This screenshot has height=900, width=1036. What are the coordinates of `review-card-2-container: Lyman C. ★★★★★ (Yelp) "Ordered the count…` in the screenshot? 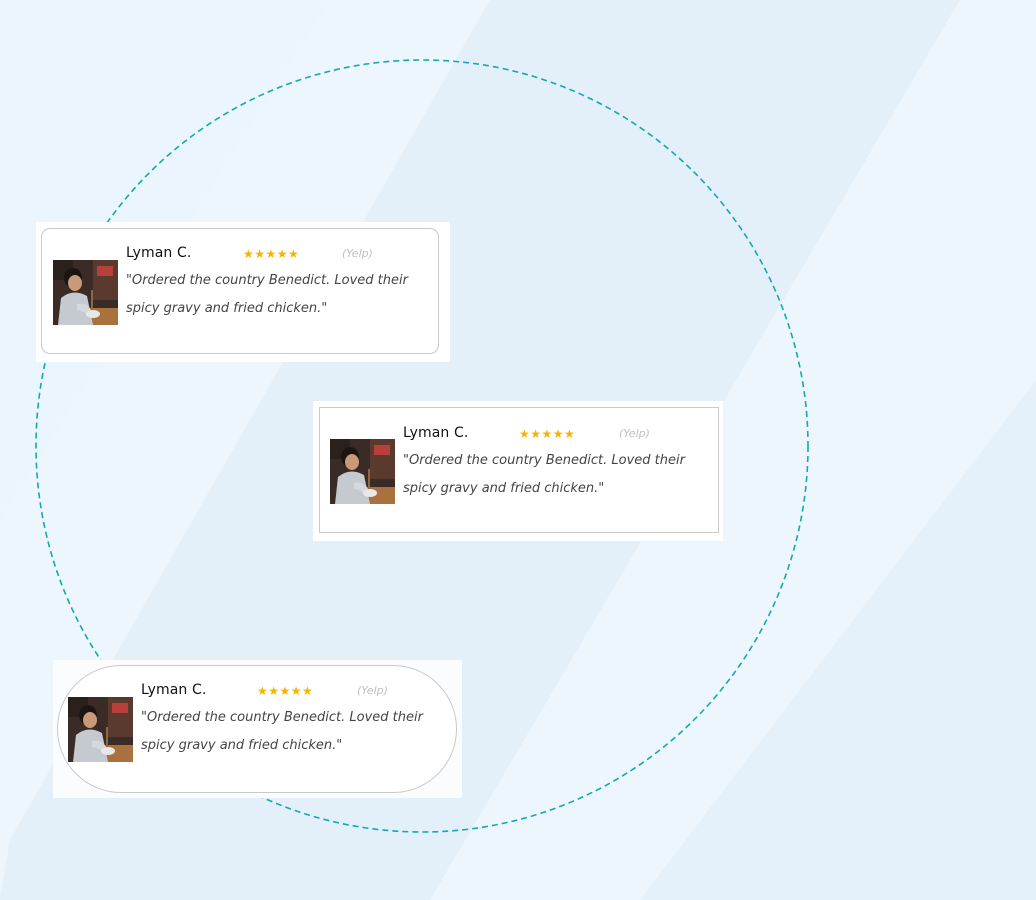 It's located at (518, 471).